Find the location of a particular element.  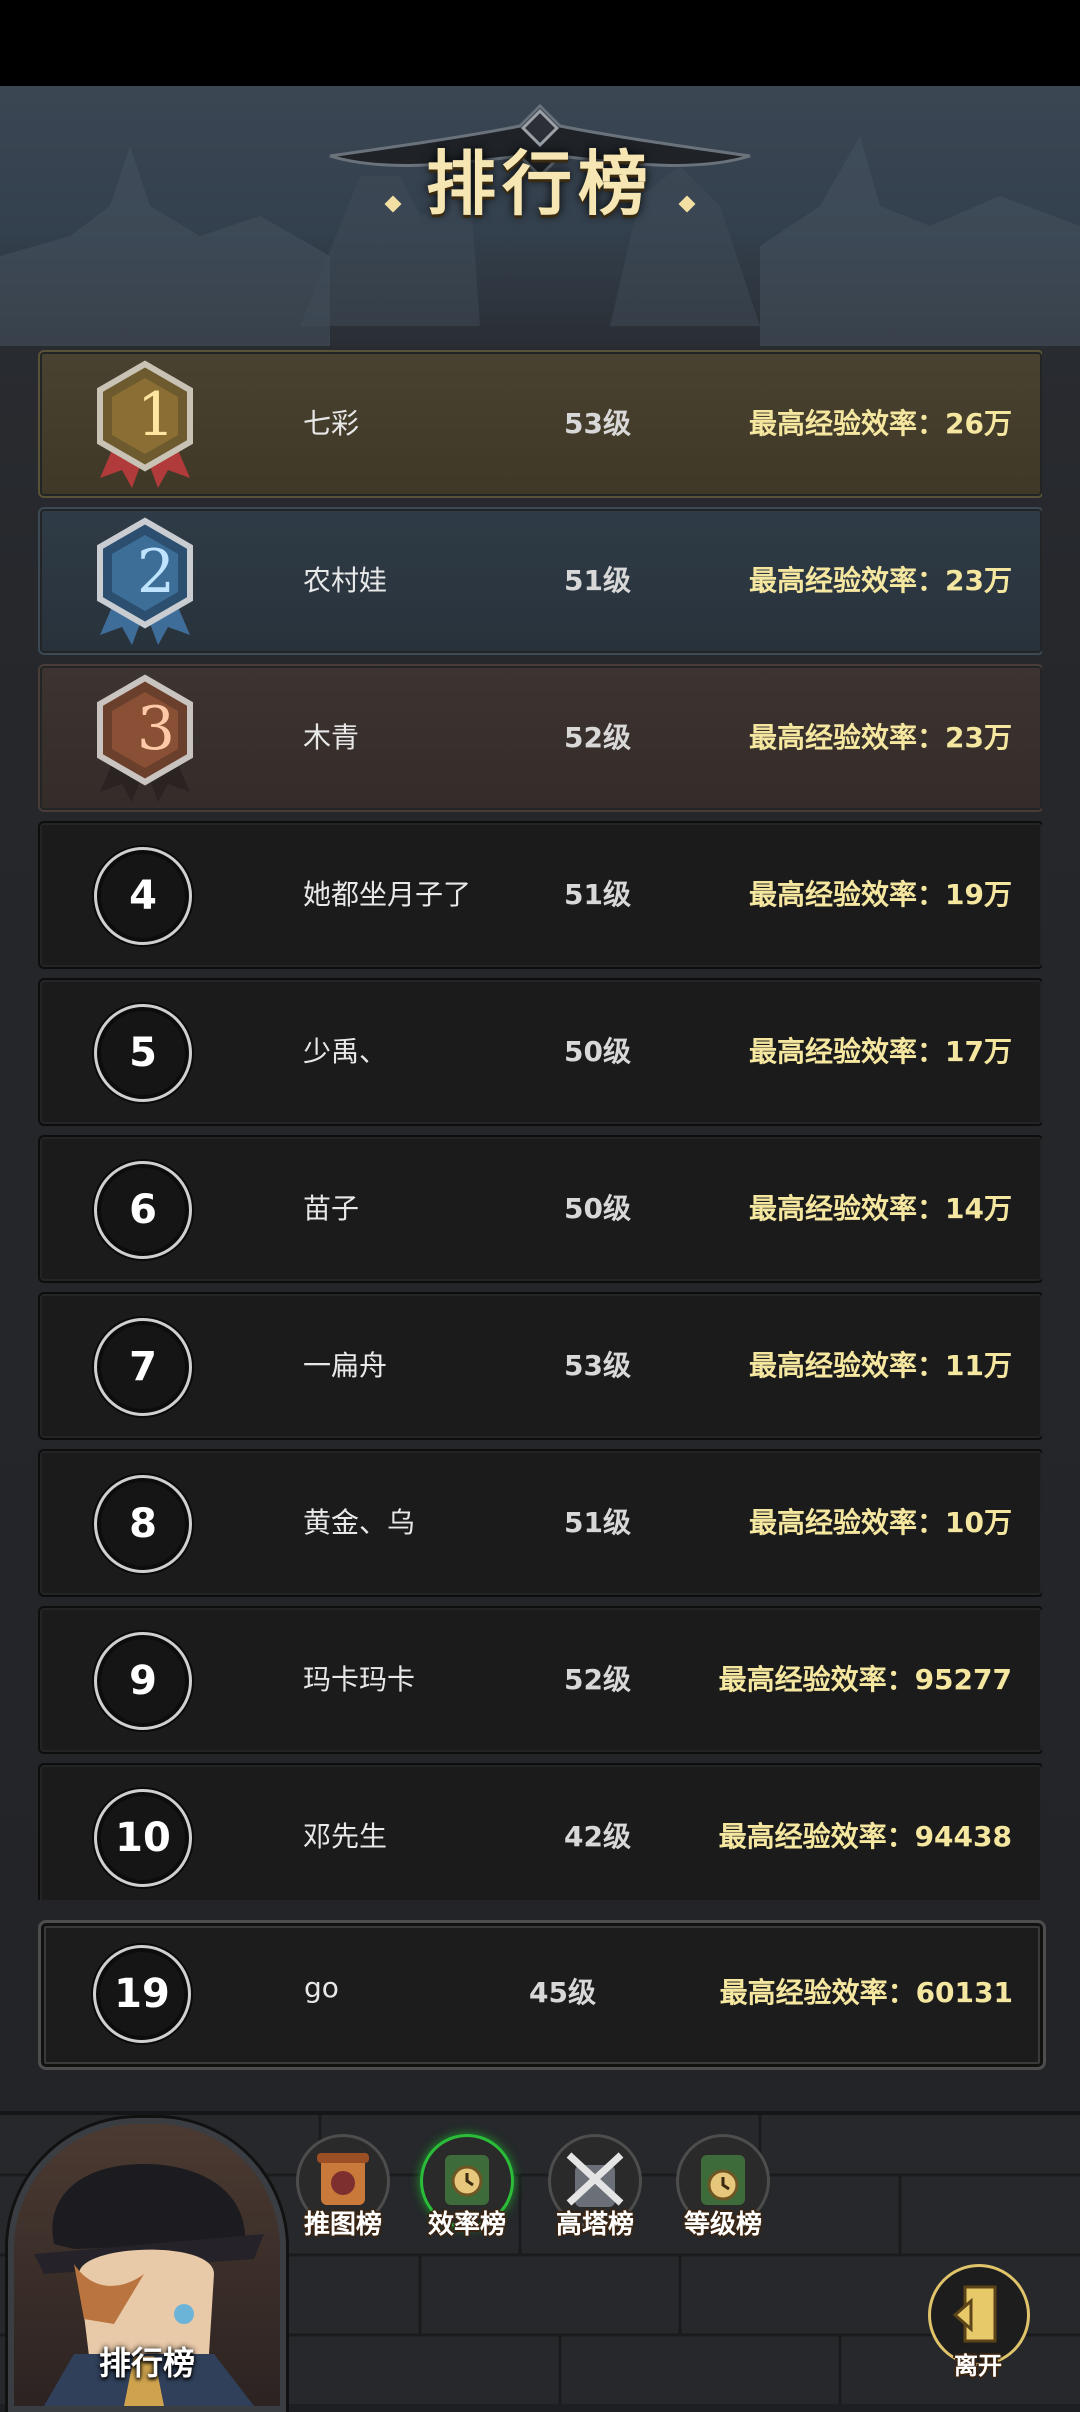

rank-number: 2 is located at coordinates (156, 572).